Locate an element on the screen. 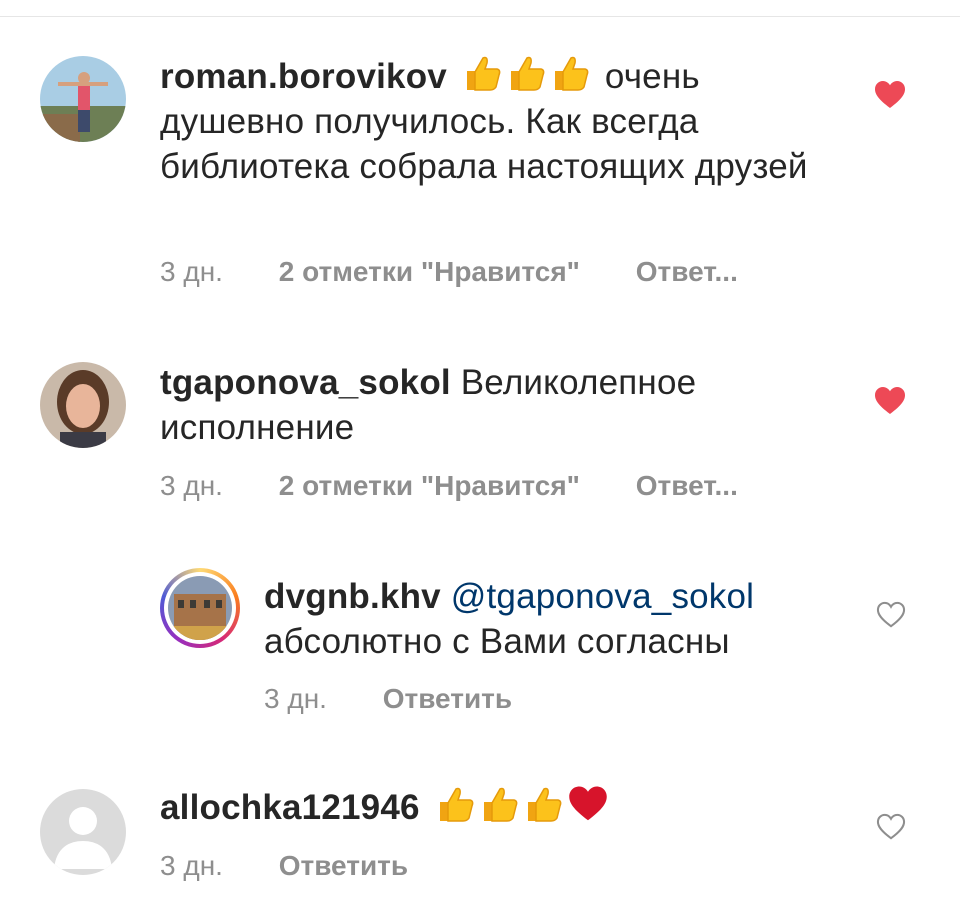  thumbs-up-emoji-group is located at coordinates (534, 76).